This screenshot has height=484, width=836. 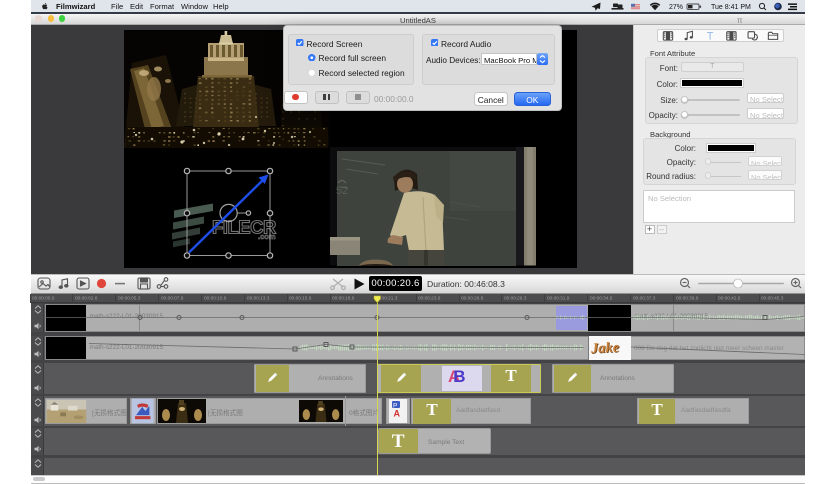 What do you see at coordinates (397, 414) in the screenshot?
I see `svg-text: A` at bounding box center [397, 414].